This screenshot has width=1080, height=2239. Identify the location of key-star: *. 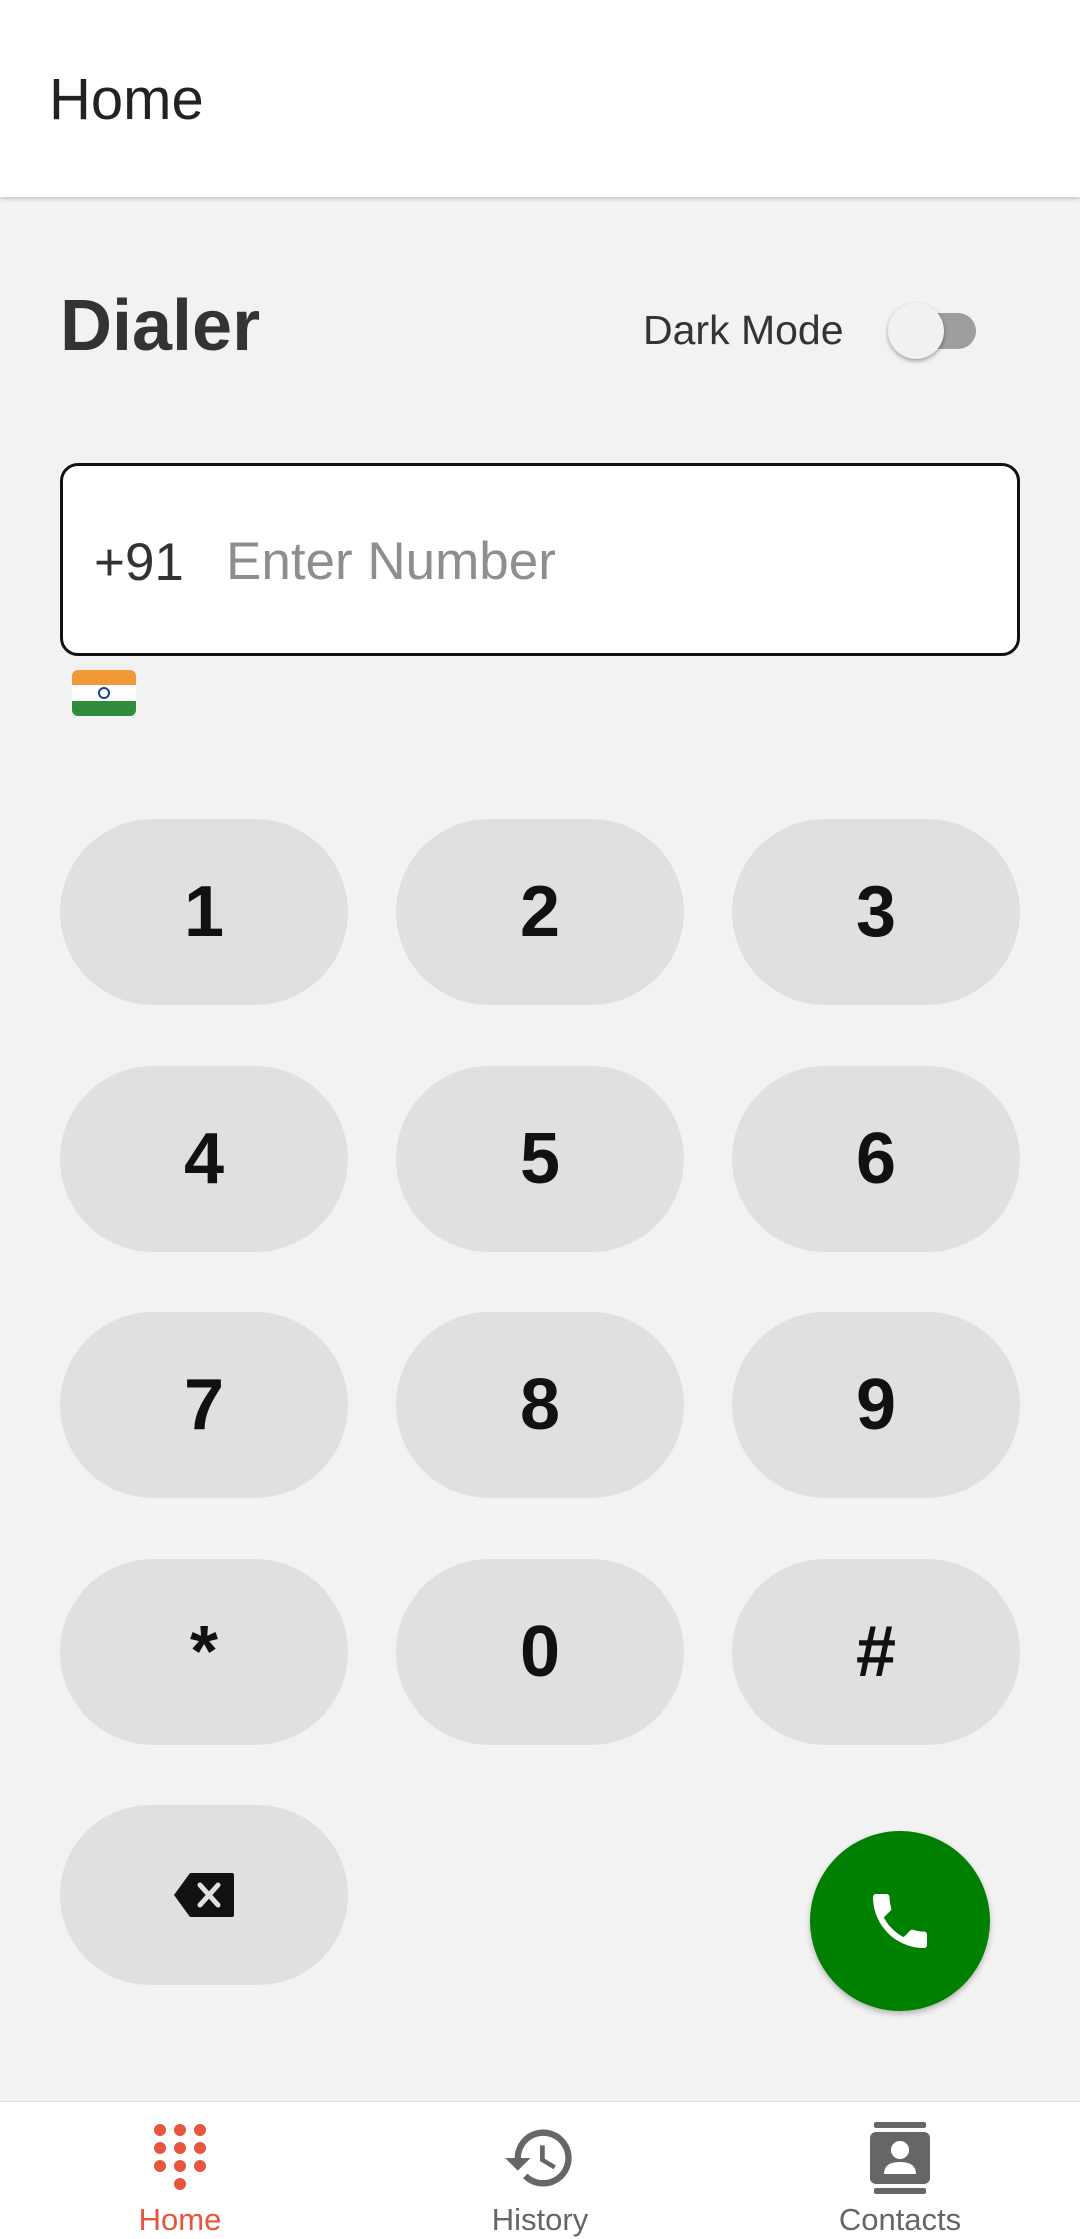
(204, 1652).